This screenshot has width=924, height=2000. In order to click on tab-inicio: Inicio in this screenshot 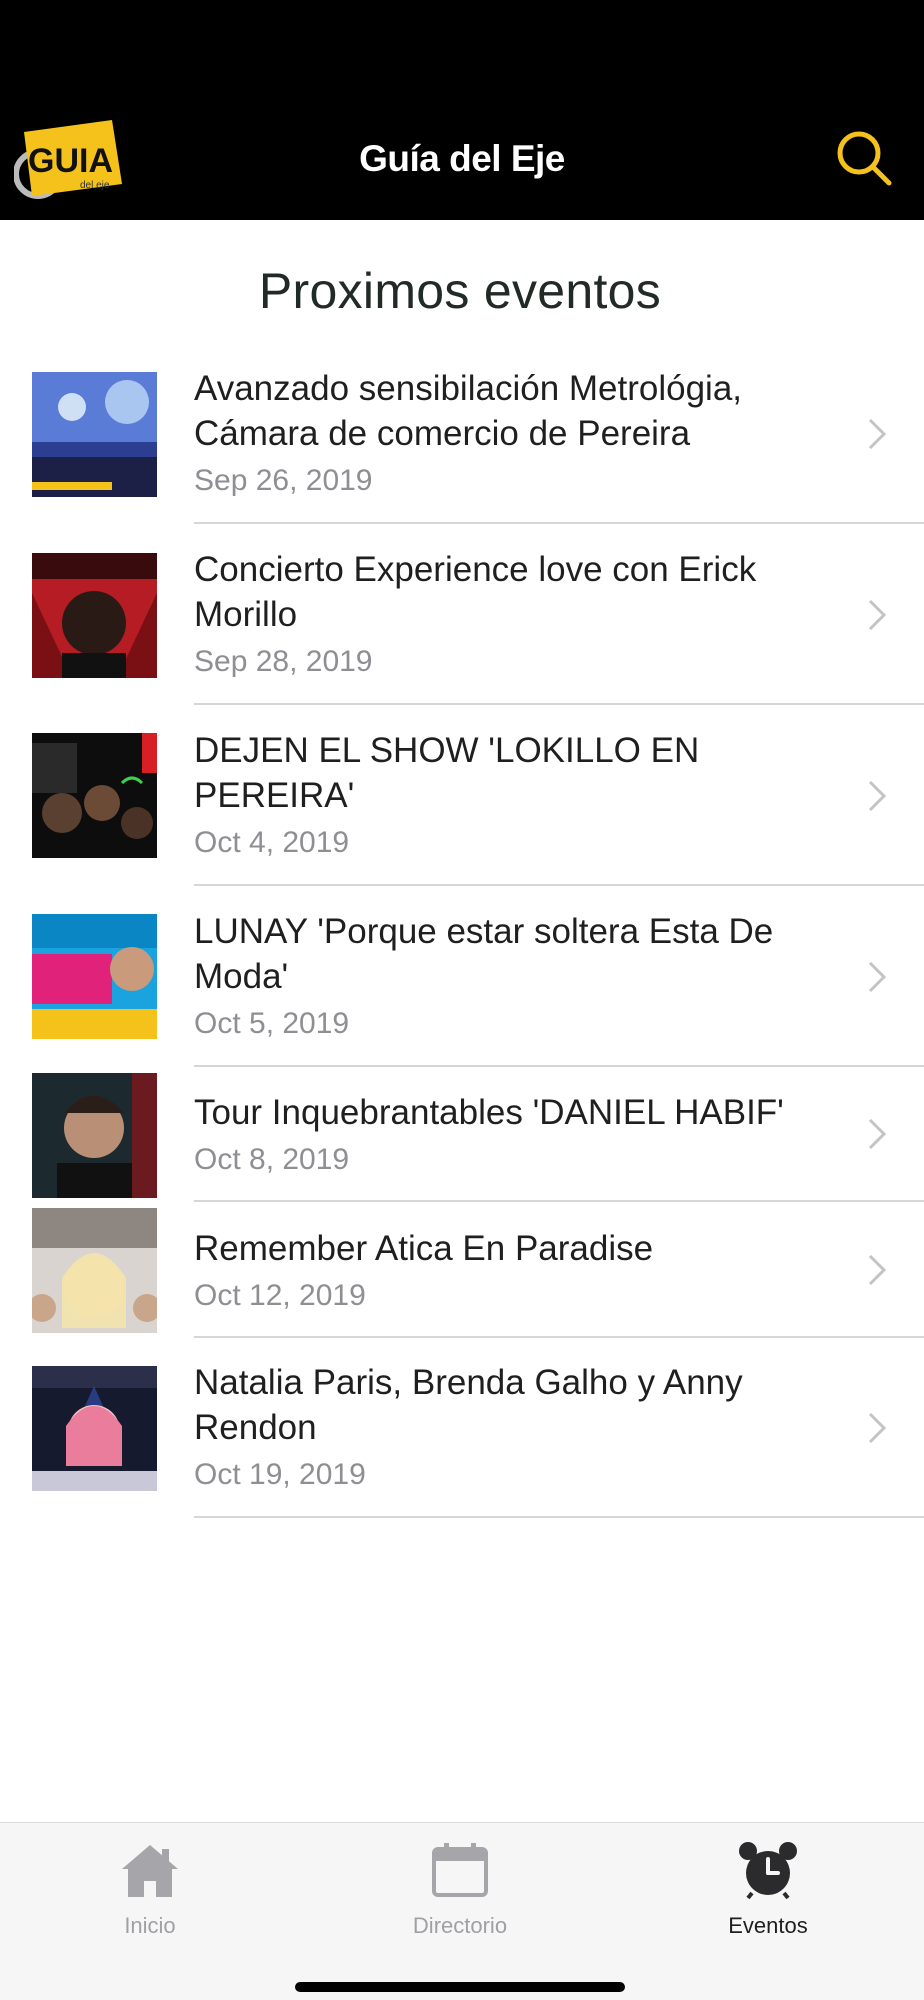, I will do `click(150, 1883)`.